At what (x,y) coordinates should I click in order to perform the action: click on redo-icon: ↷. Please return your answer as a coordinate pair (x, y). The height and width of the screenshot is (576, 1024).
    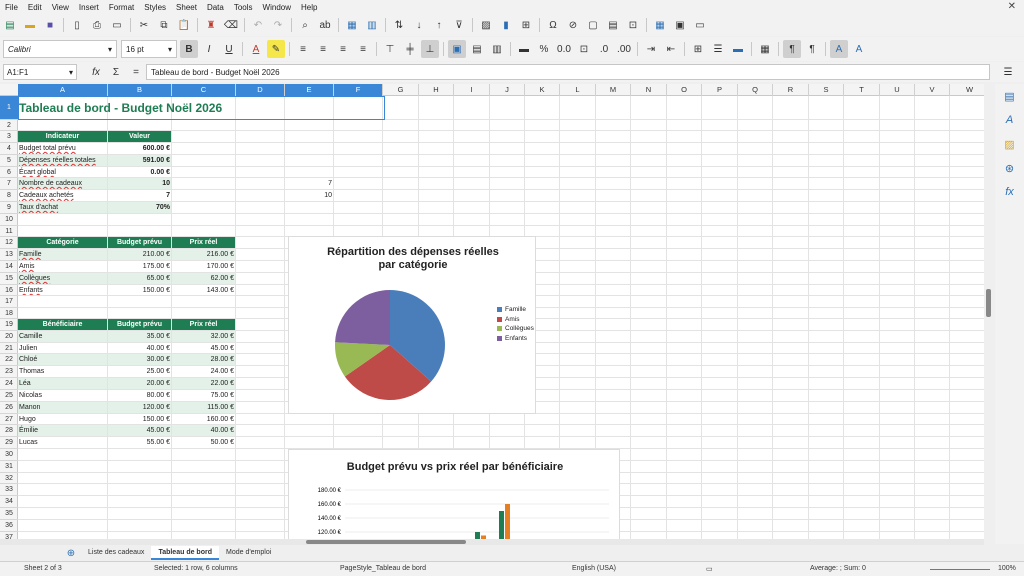
    Looking at the image, I should click on (278, 25).